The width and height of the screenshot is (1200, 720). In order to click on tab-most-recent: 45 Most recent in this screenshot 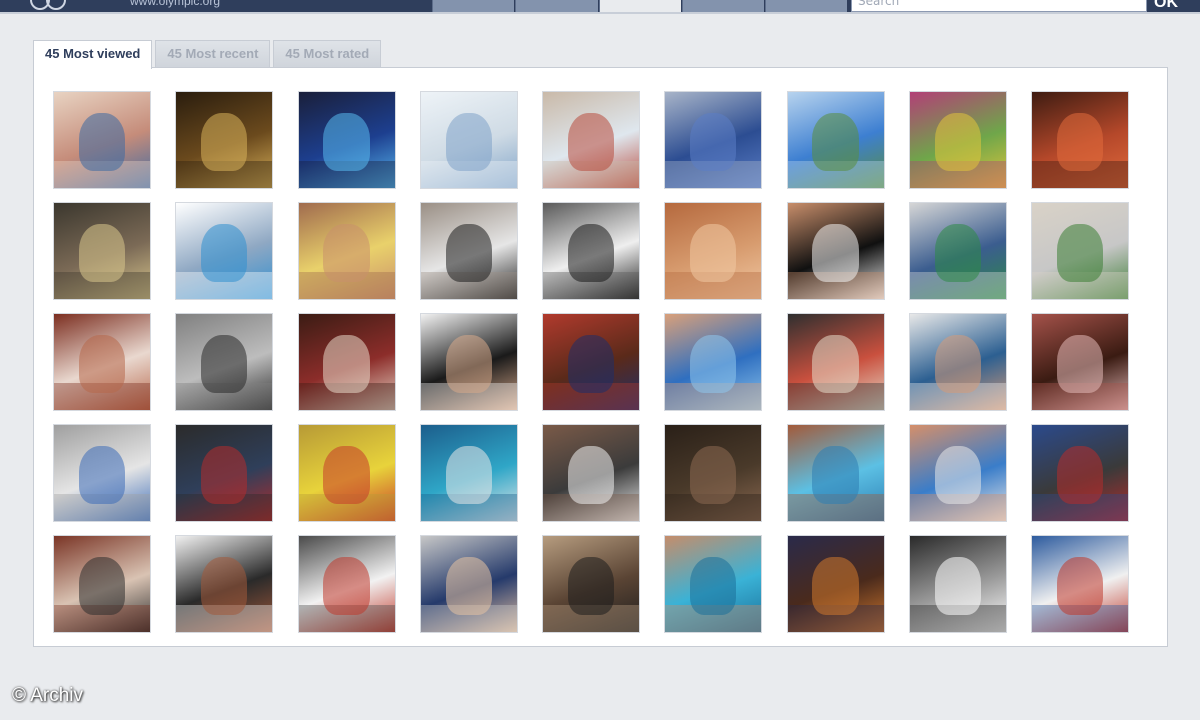, I will do `click(213, 54)`.